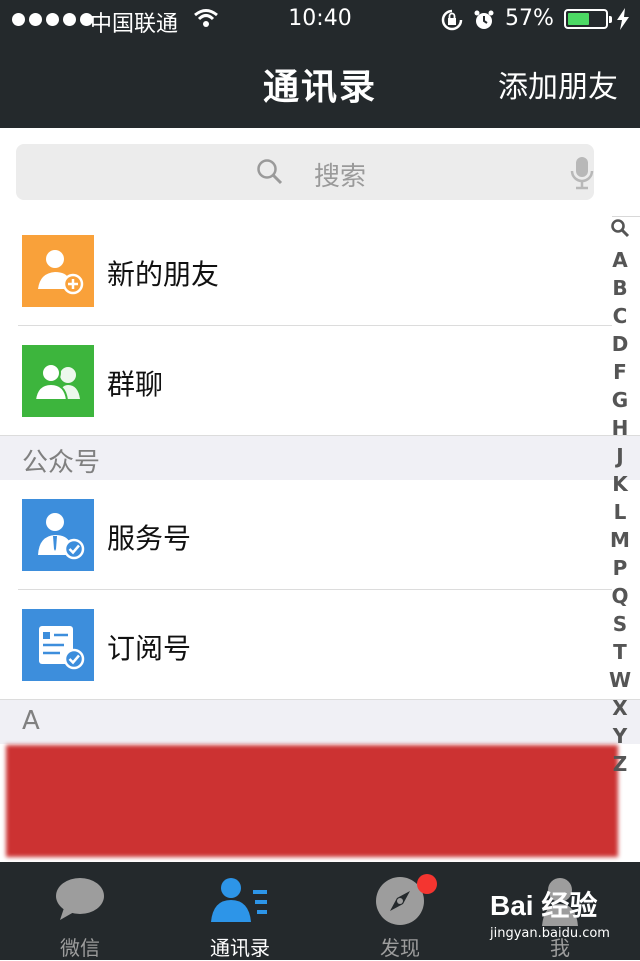 This screenshot has height=961, width=640. Describe the element at coordinates (306, 535) in the screenshot. I see `list-item-service-accounts: 服务号` at that location.